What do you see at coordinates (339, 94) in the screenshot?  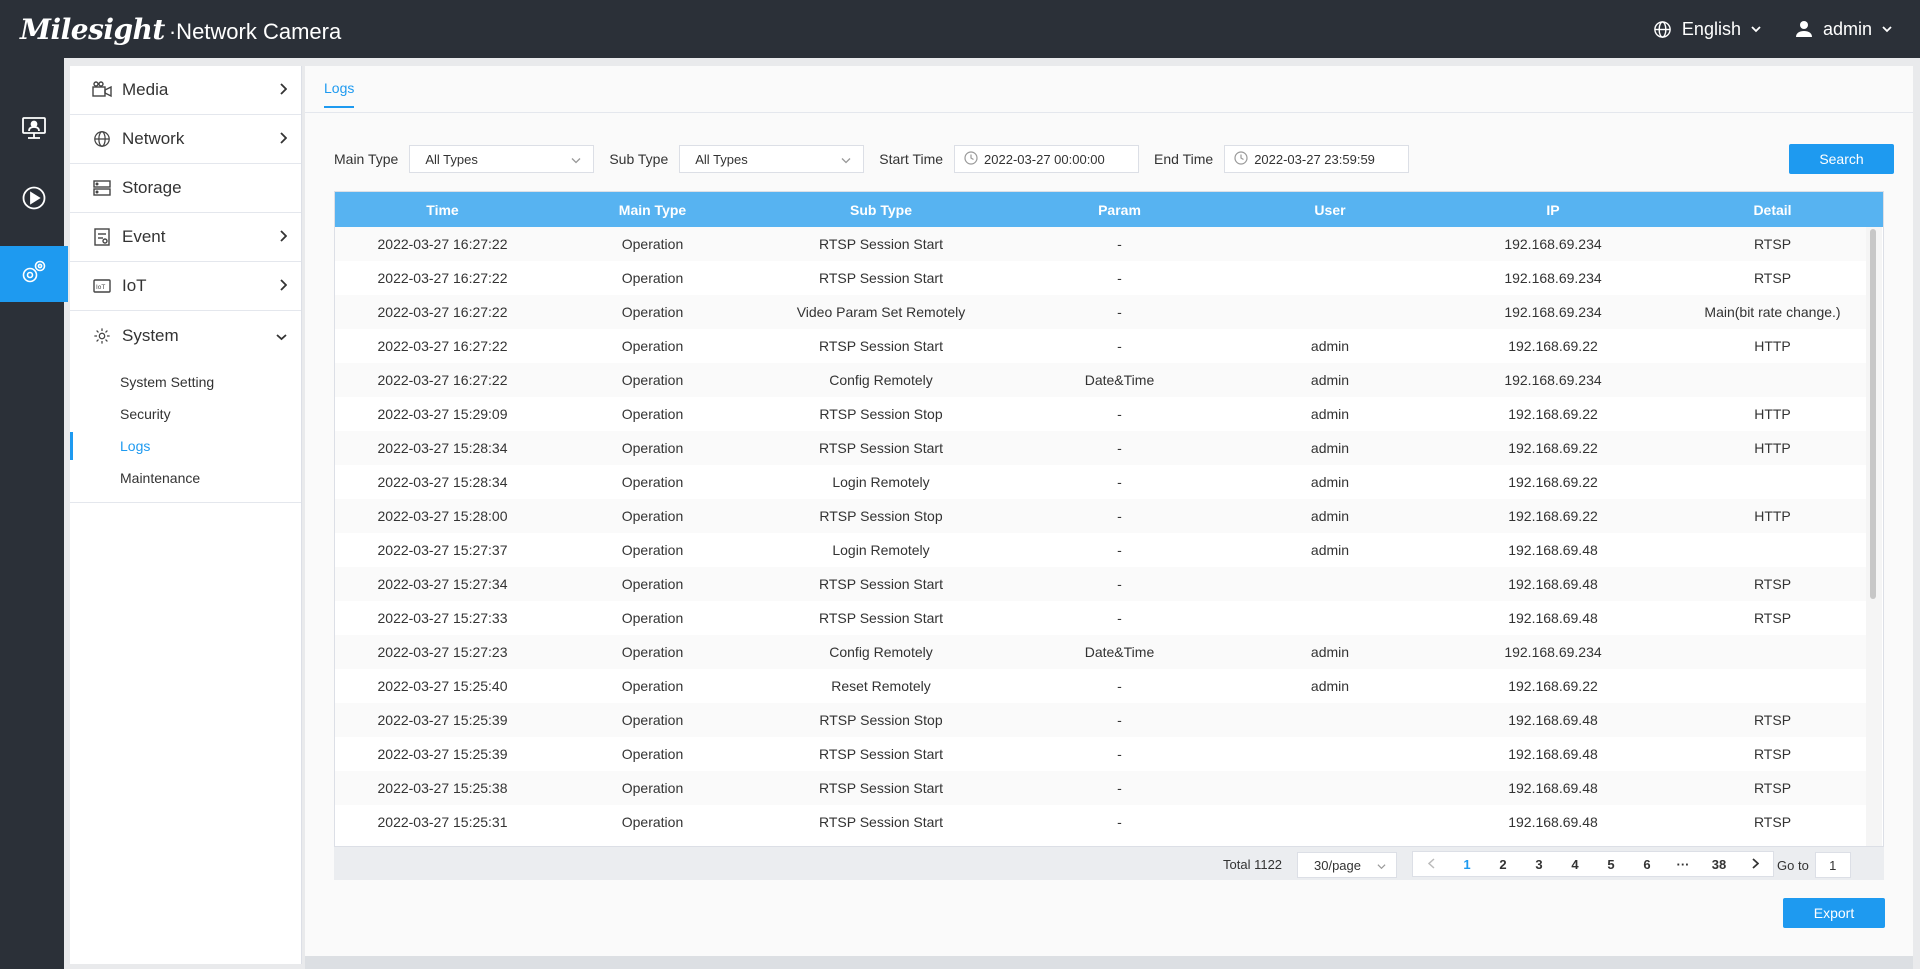 I see `tab-logs: Logs` at bounding box center [339, 94].